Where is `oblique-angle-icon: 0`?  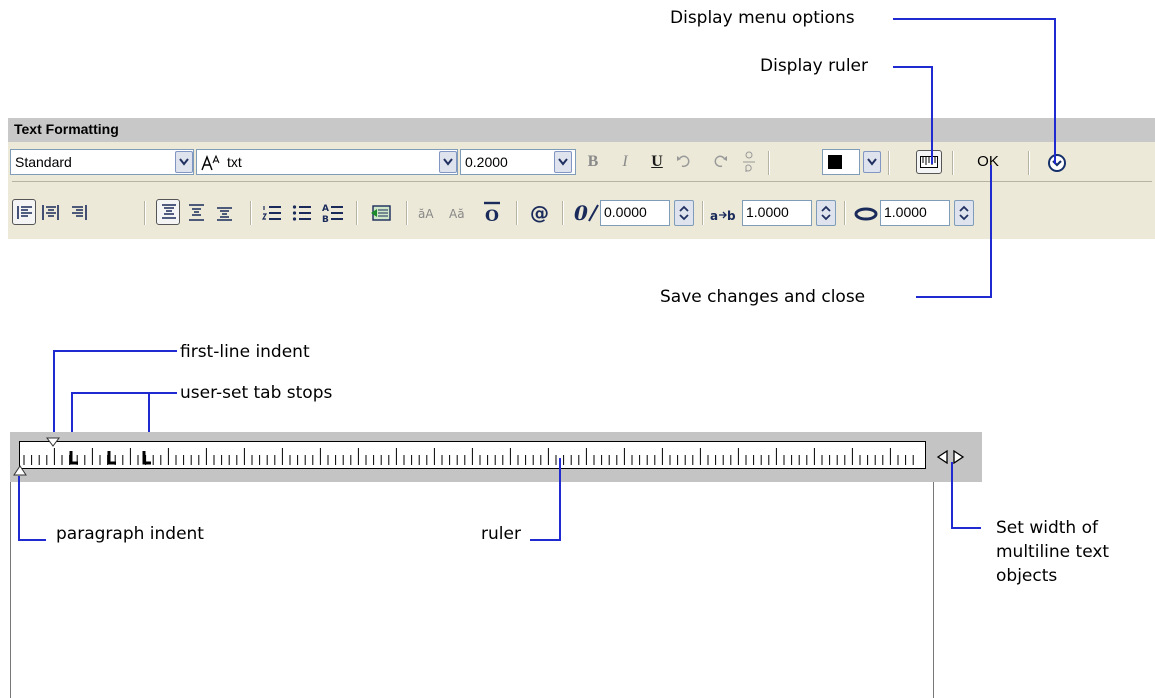
oblique-angle-icon: 0 is located at coordinates (586, 213).